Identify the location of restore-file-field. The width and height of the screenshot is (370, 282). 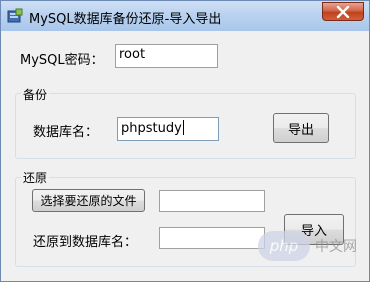
(212, 201).